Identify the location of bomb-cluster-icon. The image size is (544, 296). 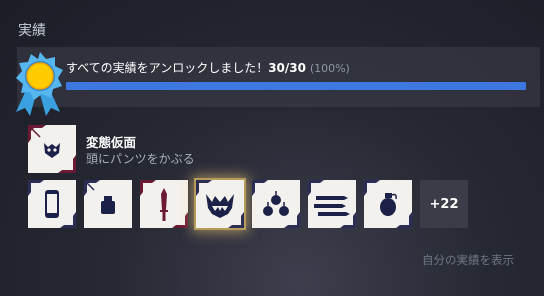
(276, 204).